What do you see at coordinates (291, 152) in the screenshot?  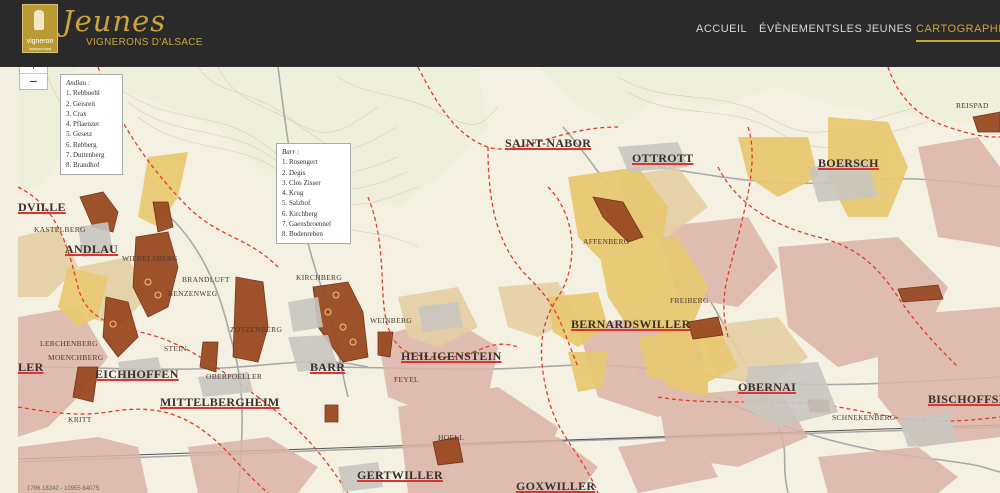 I see `legend-title: Barr :` at bounding box center [291, 152].